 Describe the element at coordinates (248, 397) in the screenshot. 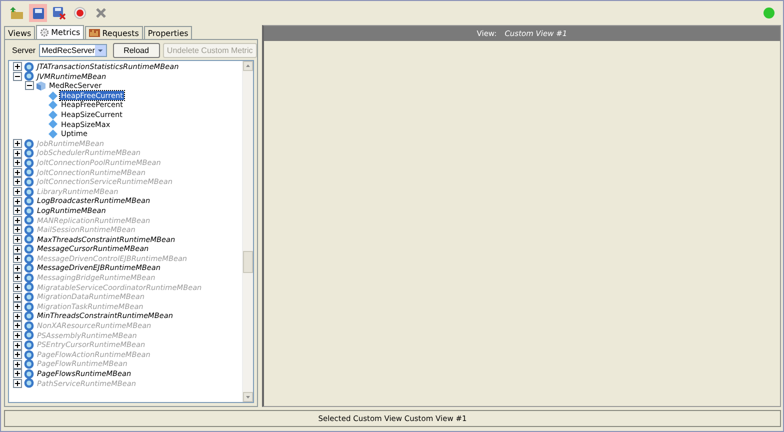

I see `scroll-down-icon` at that location.